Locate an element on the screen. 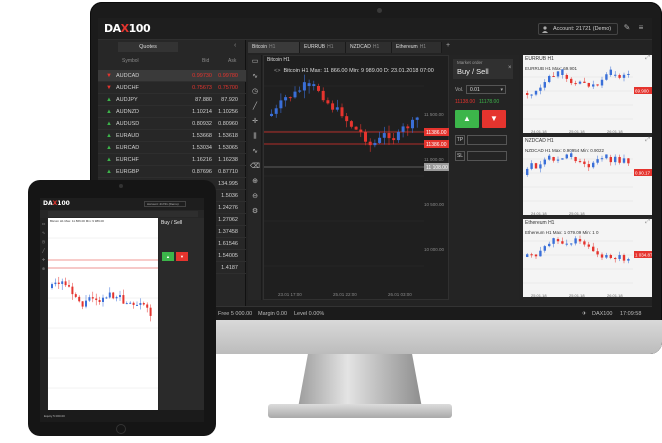 The image size is (662, 443). buy-button: ▲ is located at coordinates (467, 119).